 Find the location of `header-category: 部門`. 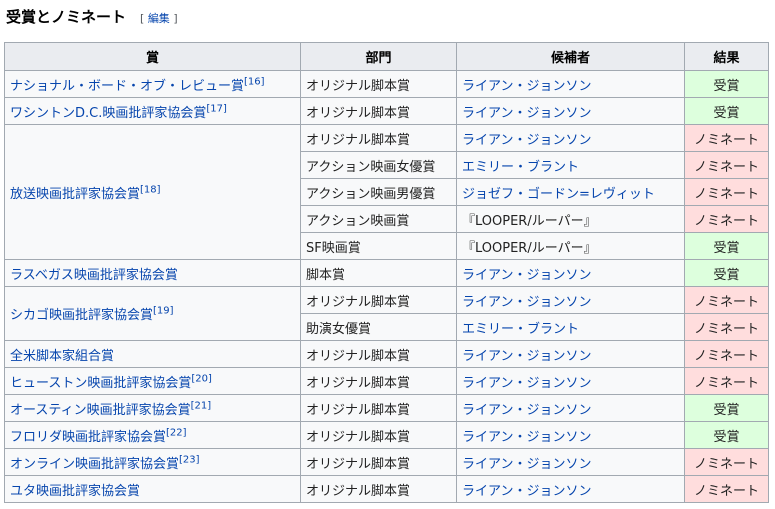

header-category: 部門 is located at coordinates (378, 56).